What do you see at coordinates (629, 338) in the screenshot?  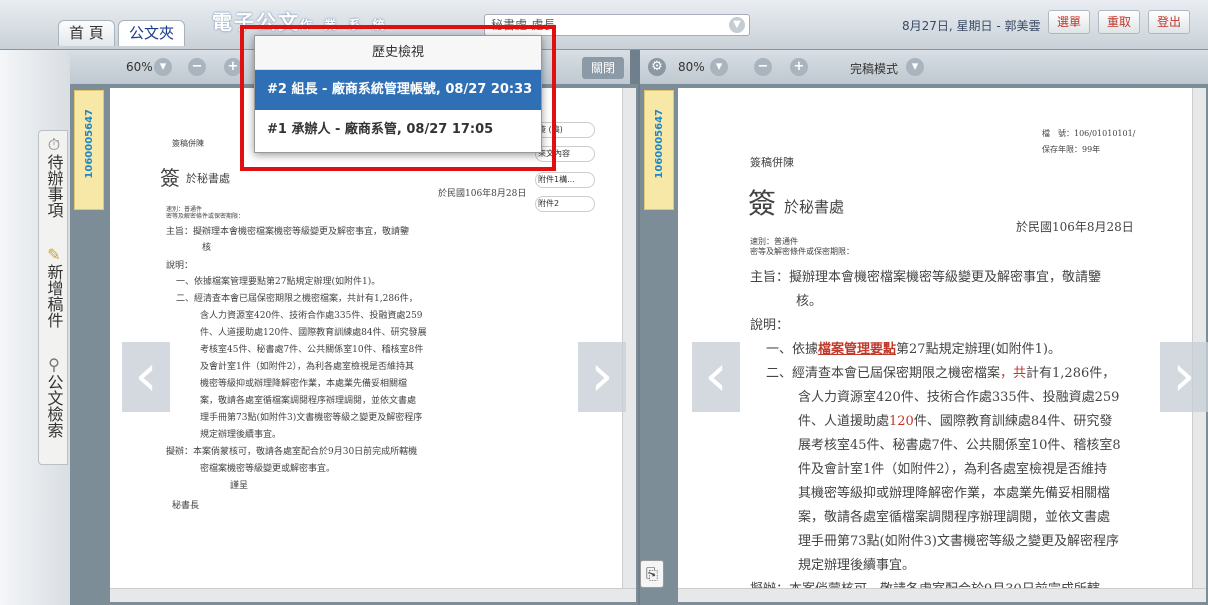 I see `left-vertical-scrollbar` at bounding box center [629, 338].